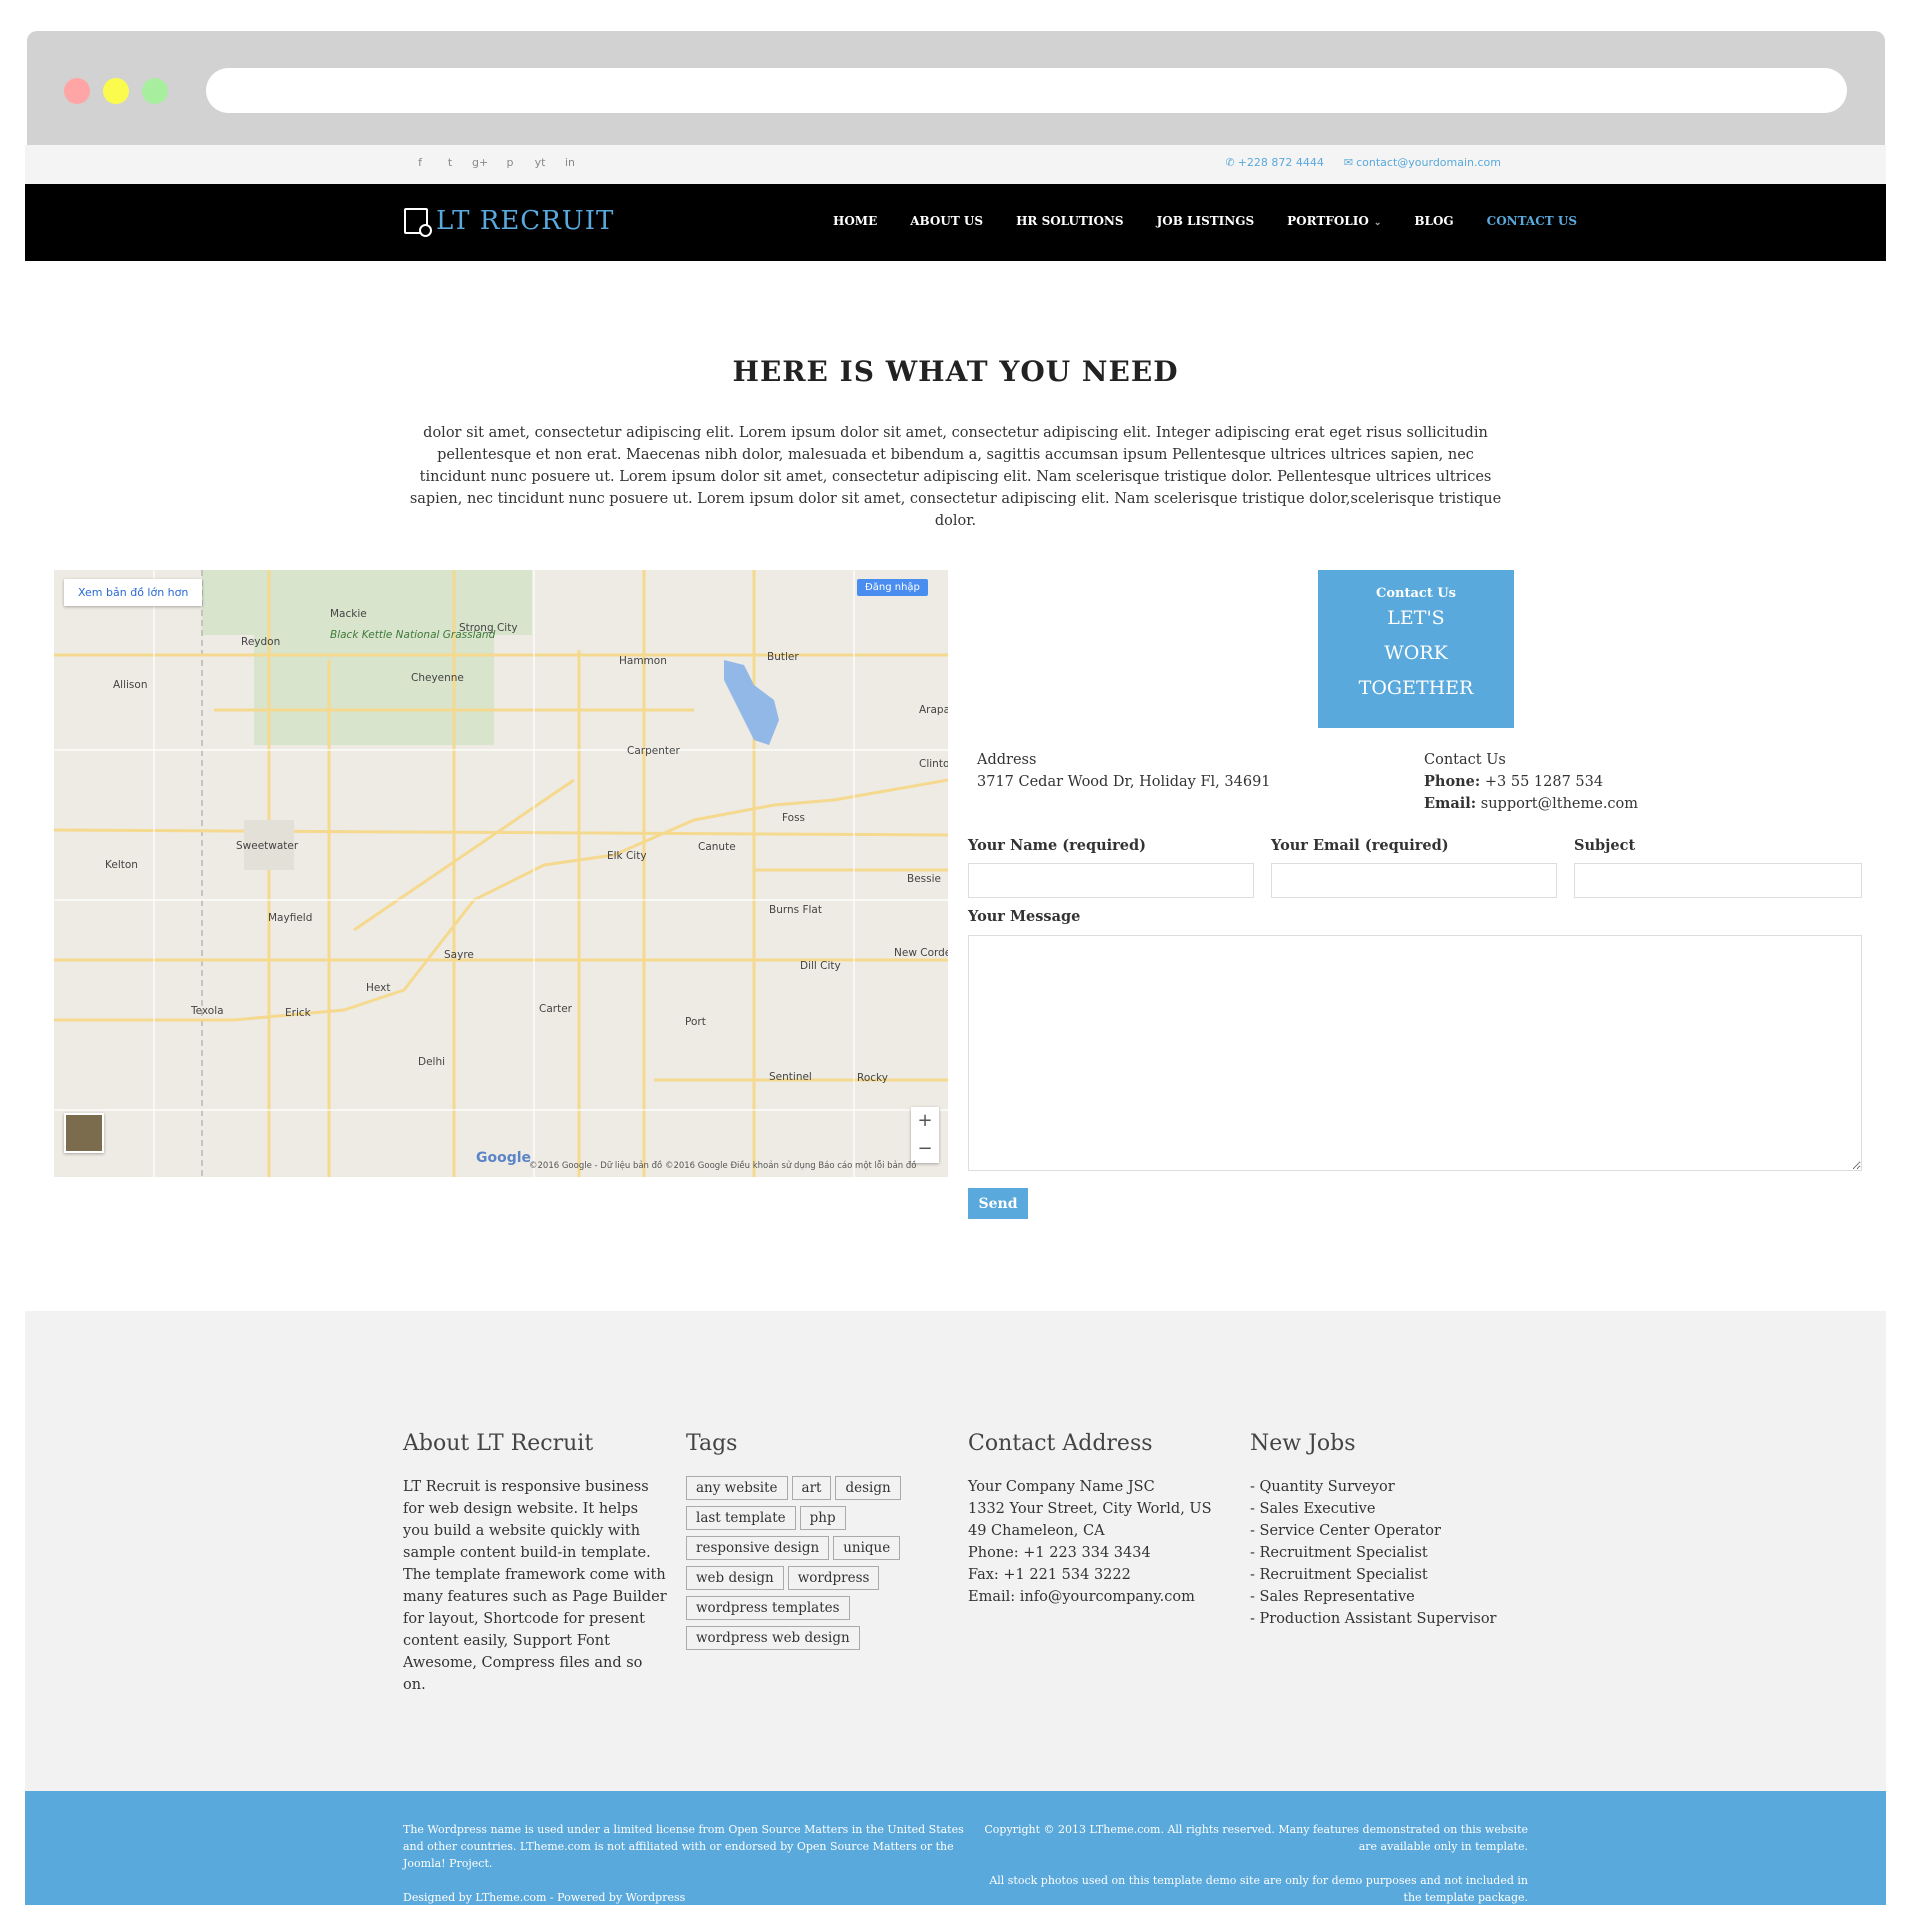 Image resolution: width=1911 pixels, height=1921 pixels. Describe the element at coordinates (525, 221) in the screenshot. I see `logo-text: LT RECRUIT` at that location.